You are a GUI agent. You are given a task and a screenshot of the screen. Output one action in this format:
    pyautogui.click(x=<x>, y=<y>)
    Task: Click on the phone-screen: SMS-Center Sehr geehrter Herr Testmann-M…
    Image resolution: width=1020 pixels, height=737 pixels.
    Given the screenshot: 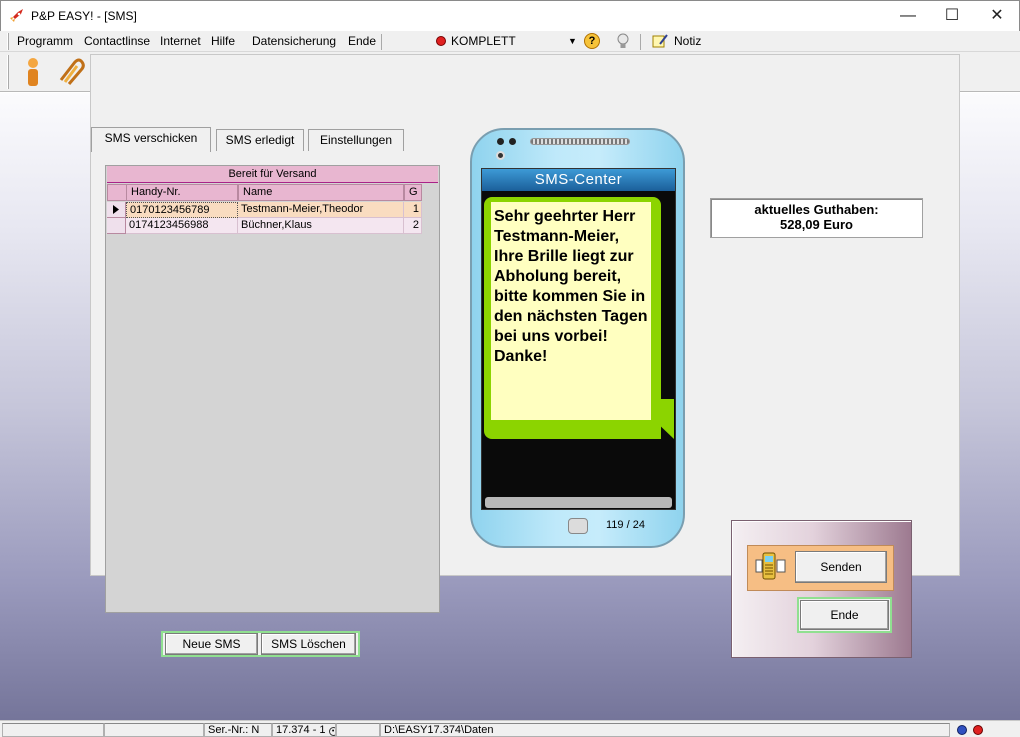 What is the action you would take?
    pyautogui.click(x=578, y=339)
    